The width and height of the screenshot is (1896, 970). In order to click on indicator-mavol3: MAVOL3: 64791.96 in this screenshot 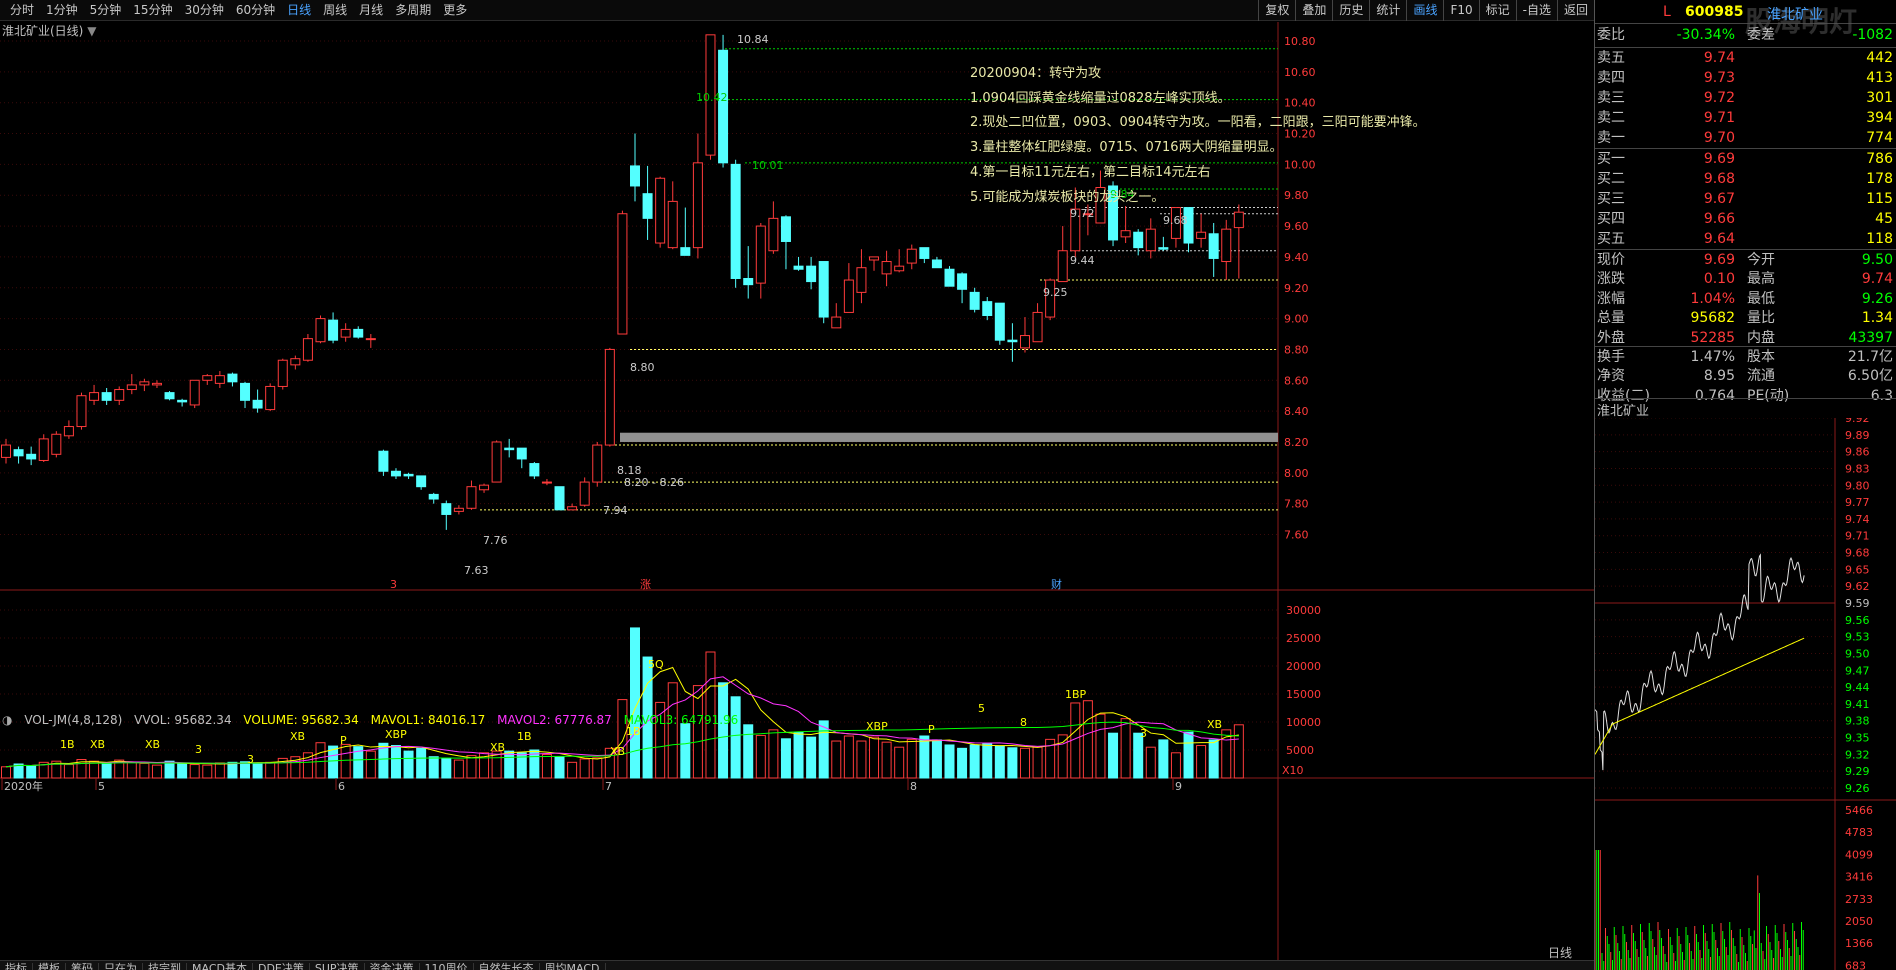, I will do `click(681, 720)`.